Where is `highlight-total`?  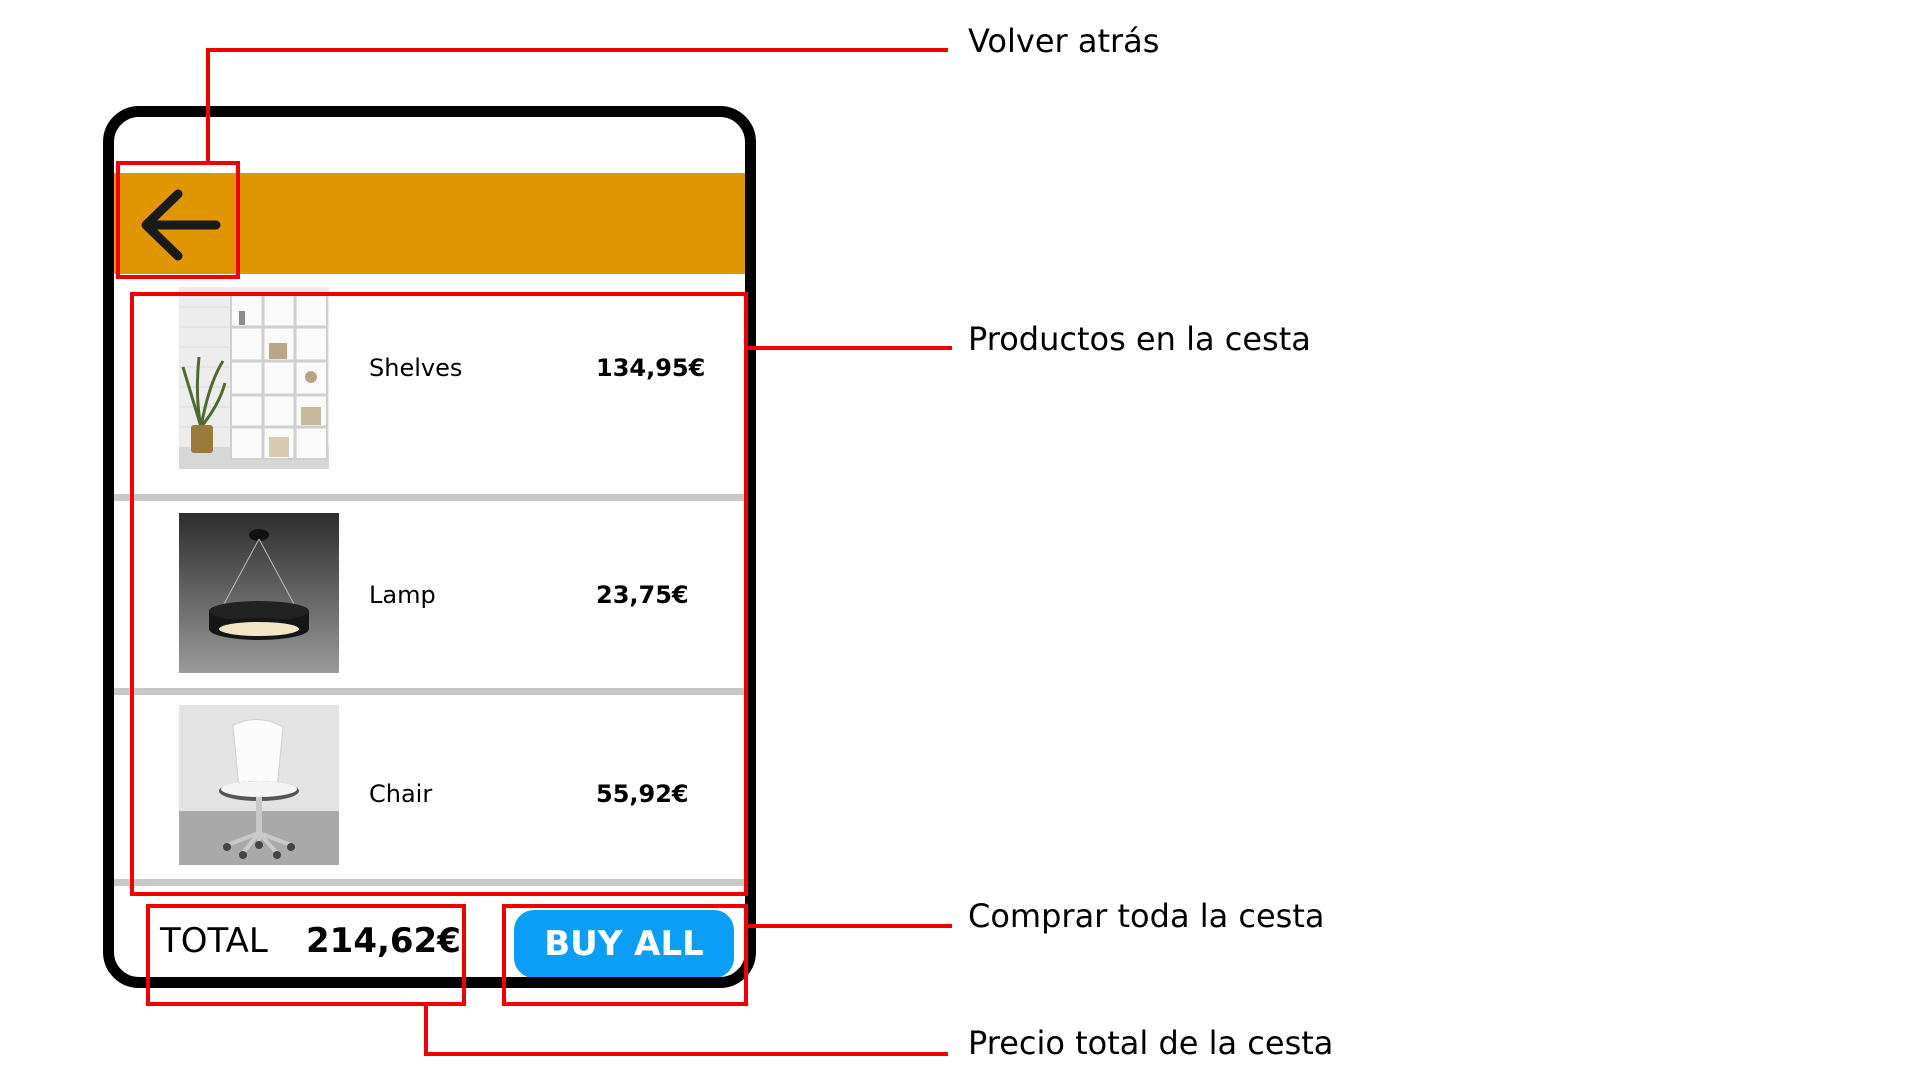
highlight-total is located at coordinates (306, 955).